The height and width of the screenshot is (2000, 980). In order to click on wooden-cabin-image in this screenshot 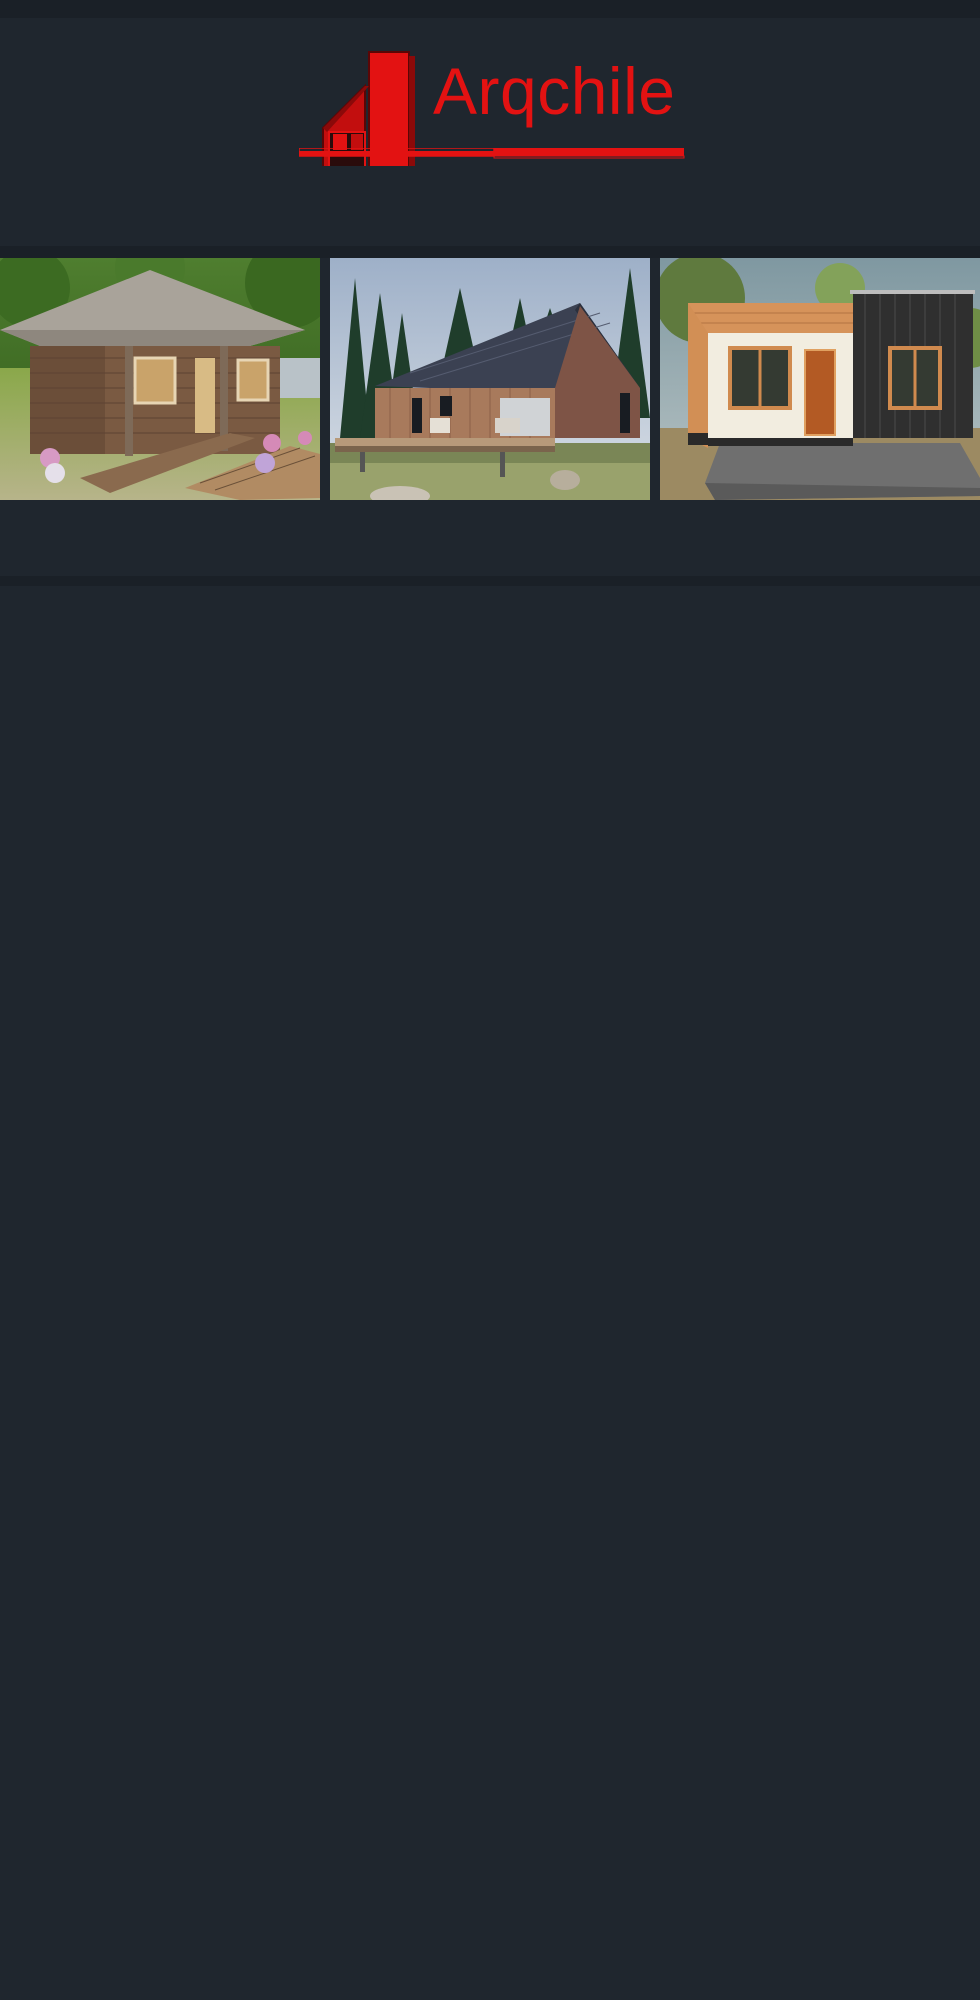, I will do `click(160, 379)`.